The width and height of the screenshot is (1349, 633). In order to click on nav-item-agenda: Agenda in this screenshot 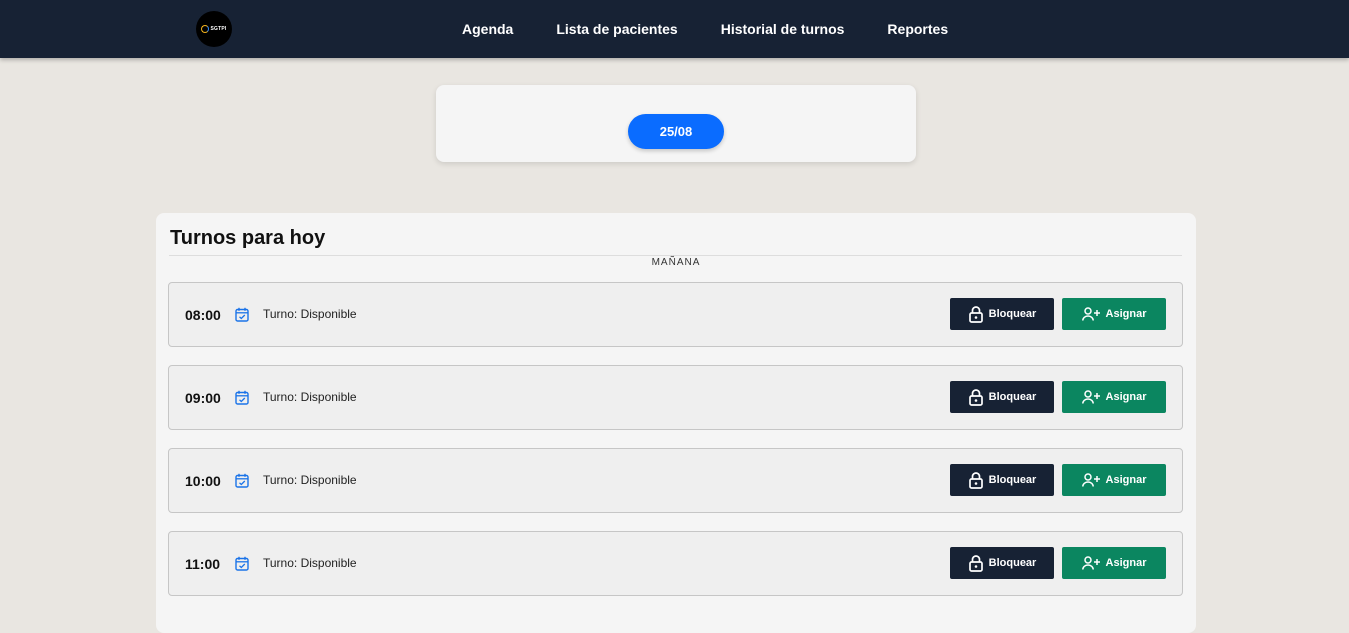, I will do `click(487, 29)`.